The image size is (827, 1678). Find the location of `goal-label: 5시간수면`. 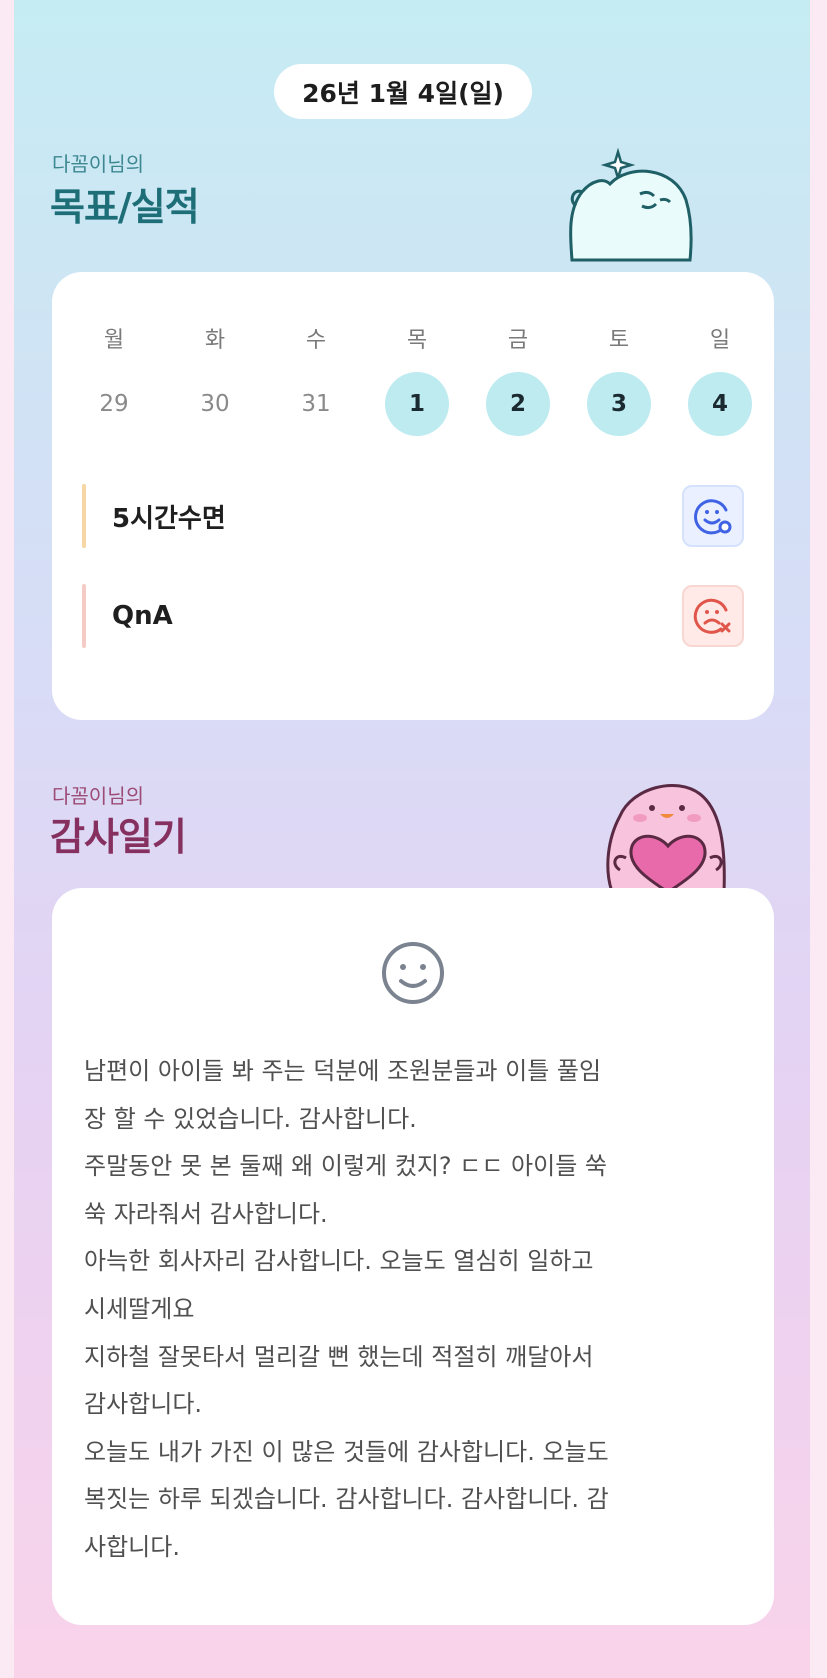

goal-label: 5시간수면 is located at coordinates (169, 518).